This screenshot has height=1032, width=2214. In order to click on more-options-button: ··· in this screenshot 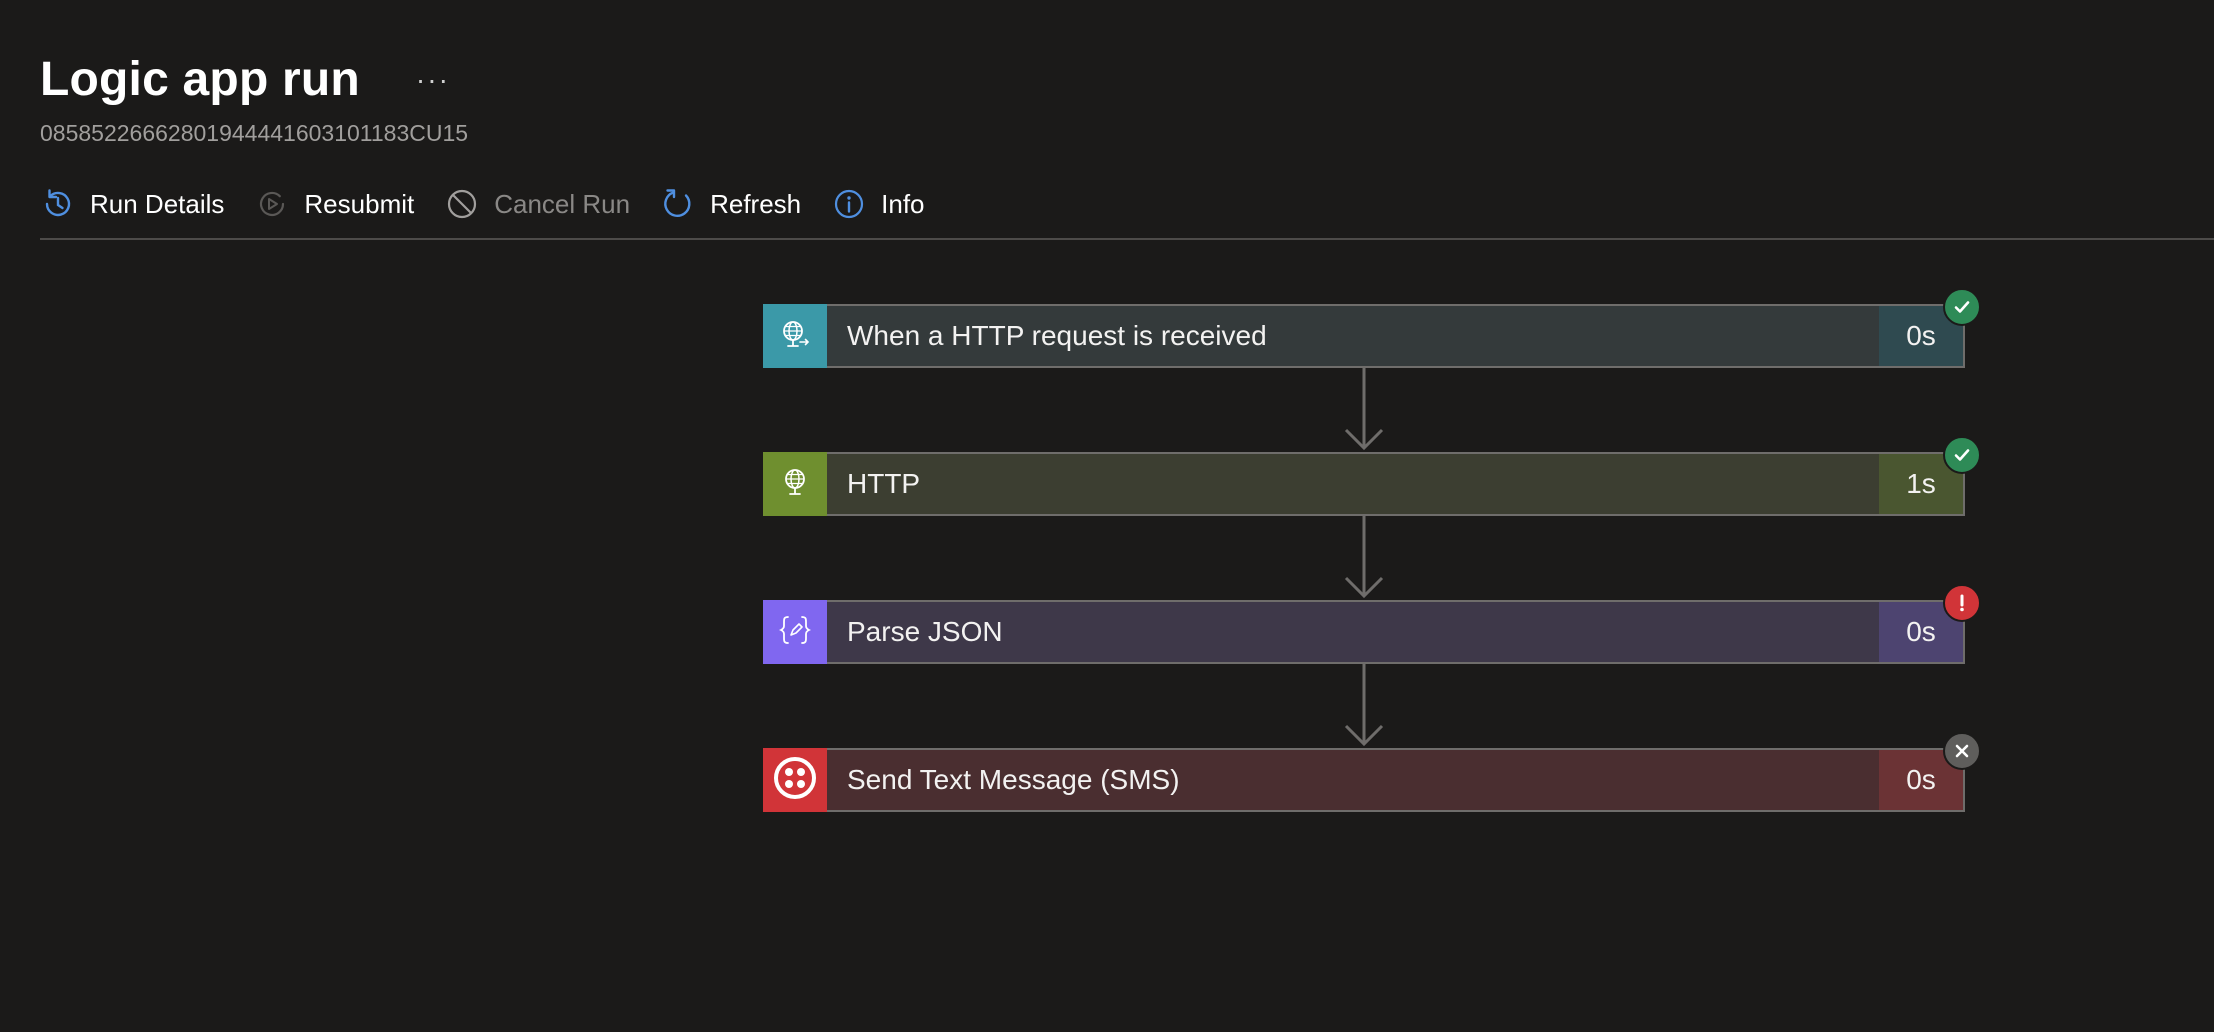, I will do `click(433, 80)`.